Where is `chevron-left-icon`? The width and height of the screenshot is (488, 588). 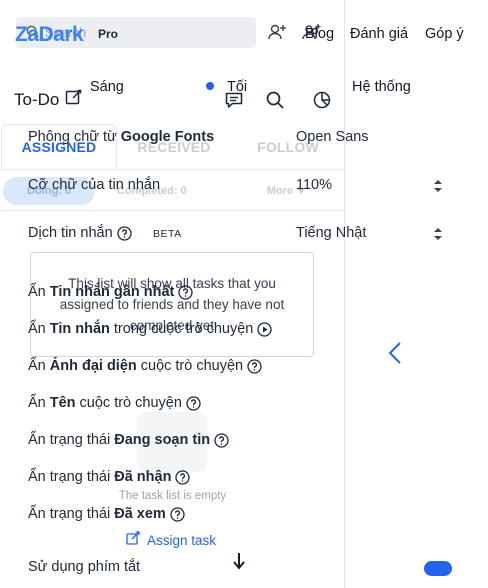 chevron-left-icon is located at coordinates (395, 353).